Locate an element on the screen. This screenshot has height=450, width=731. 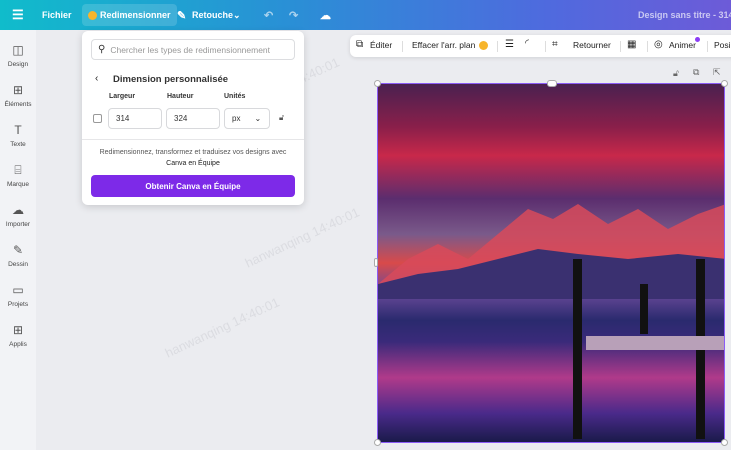
units-label: Unités is located at coordinates (235, 96).